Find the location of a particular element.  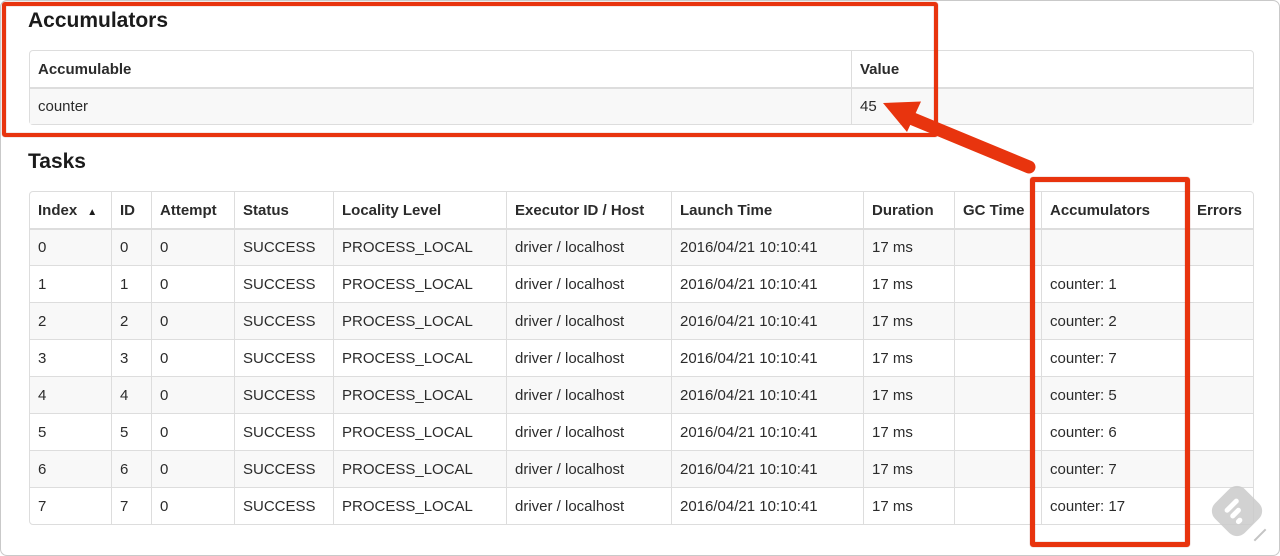

col-header-index-label: Index is located at coordinates (58, 210).